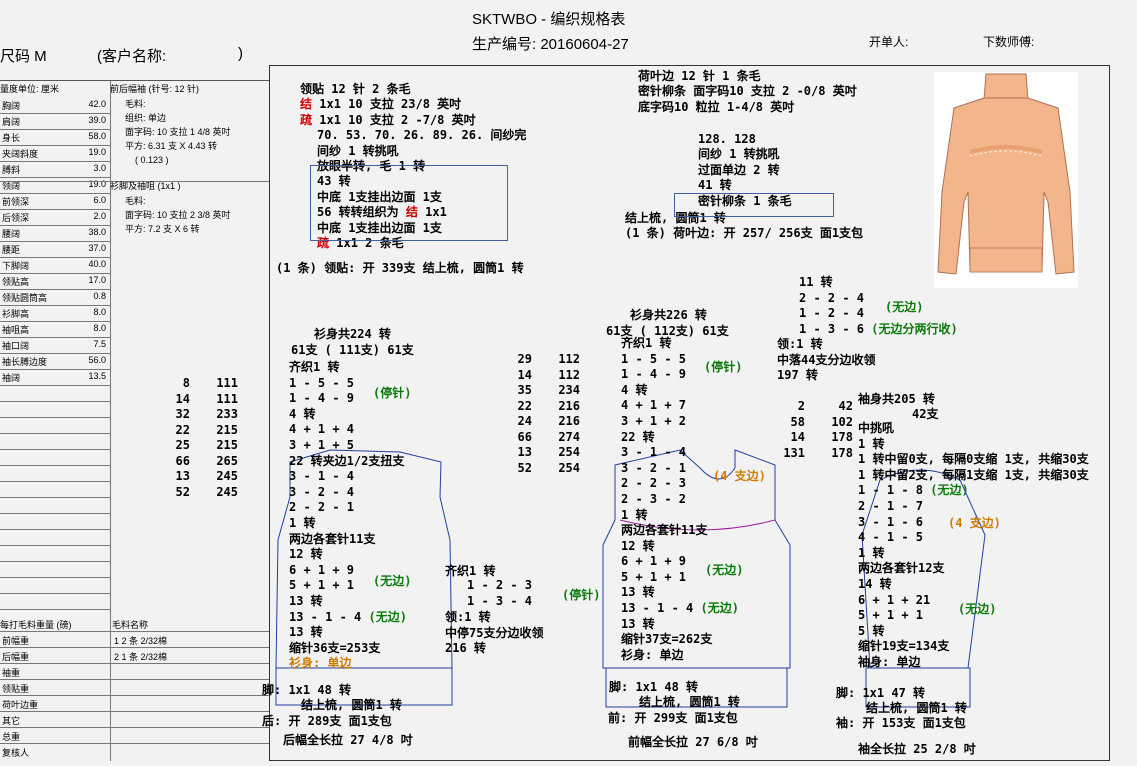 The width and height of the screenshot is (1137, 766). Describe the element at coordinates (348, 740) in the screenshot. I see `back-length: 后幅全长拉 27 4/8 吋` at that location.